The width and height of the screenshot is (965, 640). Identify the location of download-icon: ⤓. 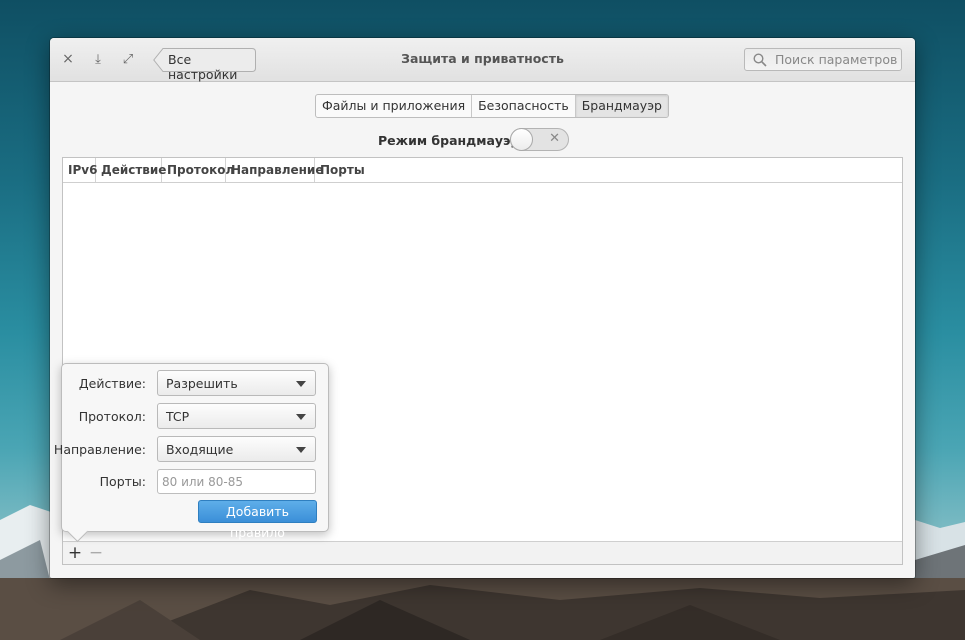
(98, 59).